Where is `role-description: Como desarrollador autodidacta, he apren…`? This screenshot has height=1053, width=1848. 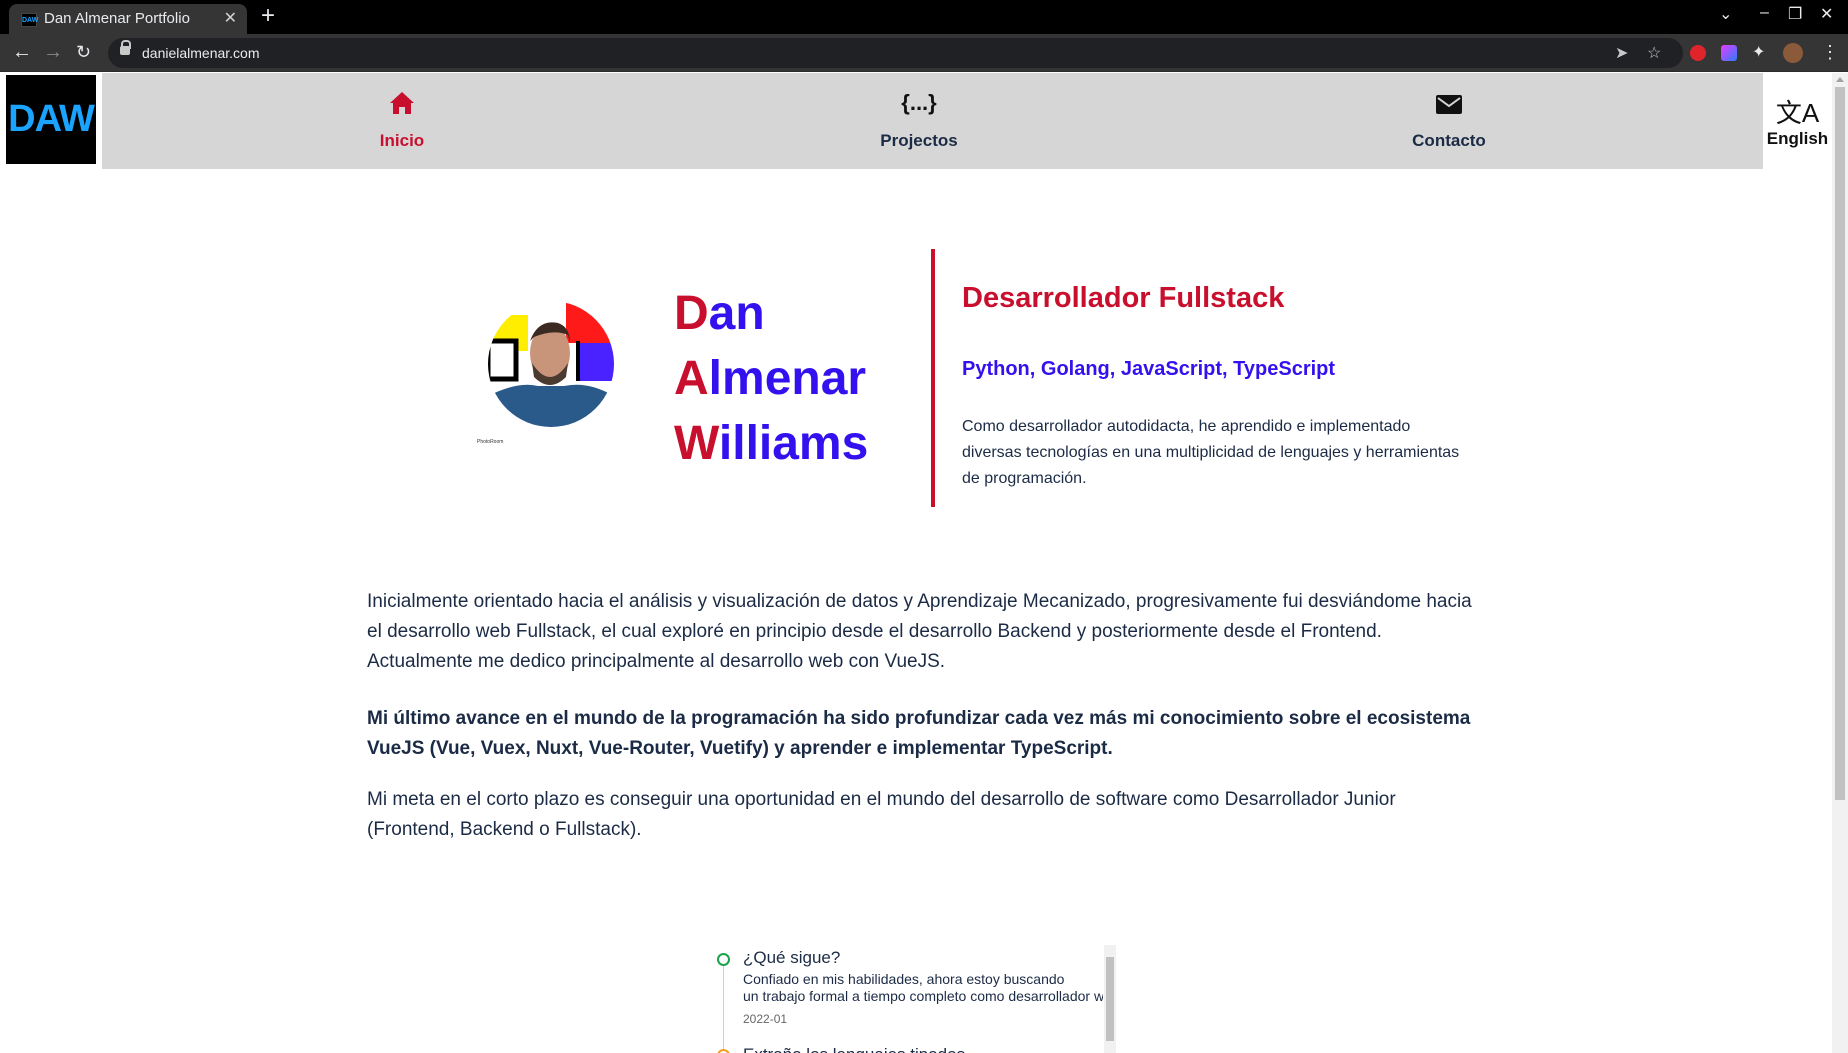
role-description: Como desarrollador autodidacta, he apren… is located at coordinates (1211, 452).